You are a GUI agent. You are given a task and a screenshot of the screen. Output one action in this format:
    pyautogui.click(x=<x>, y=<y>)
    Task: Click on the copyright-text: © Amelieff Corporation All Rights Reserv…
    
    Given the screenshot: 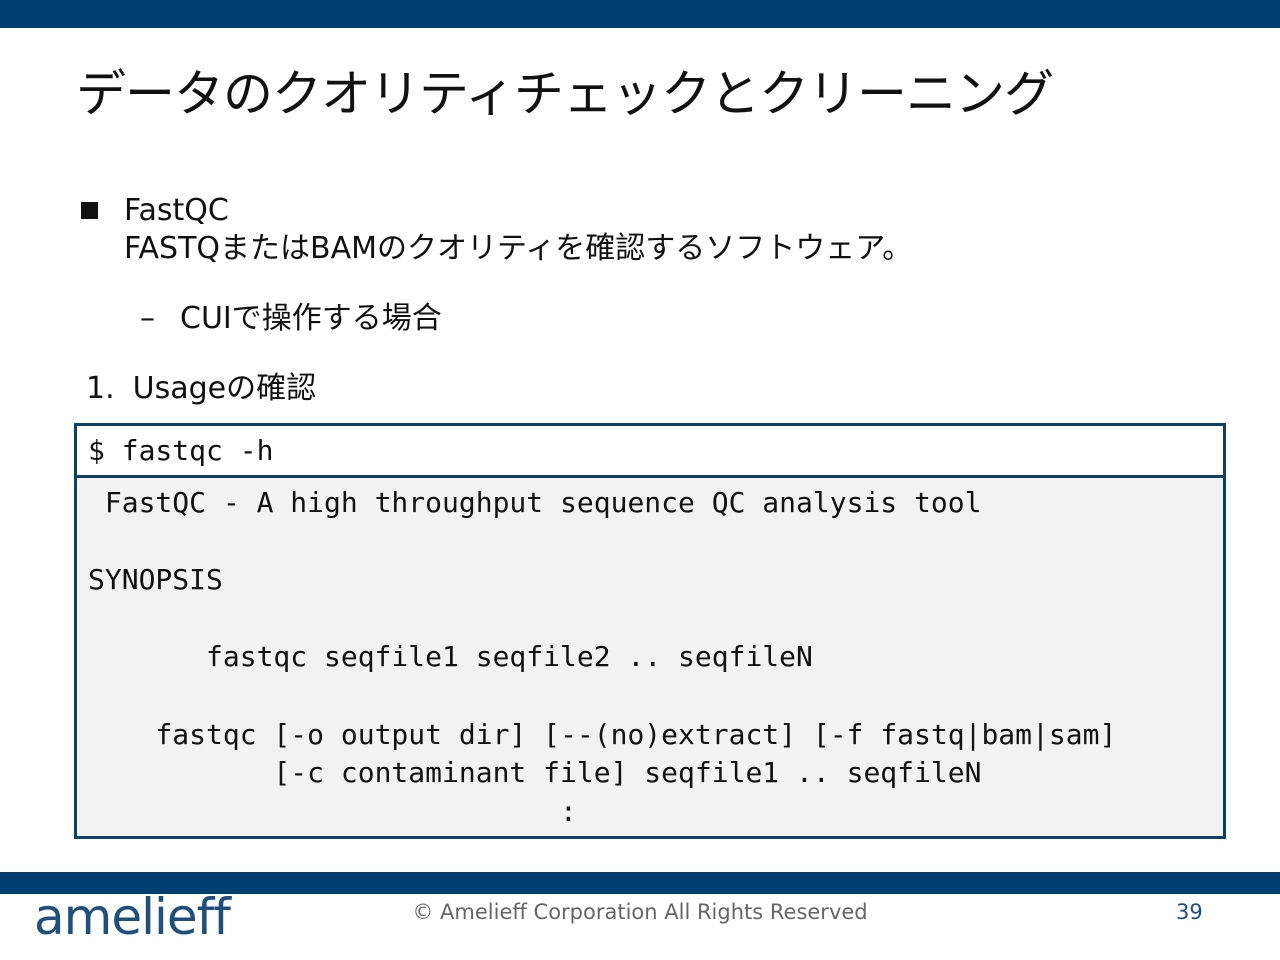 What is the action you would take?
    pyautogui.click(x=640, y=912)
    